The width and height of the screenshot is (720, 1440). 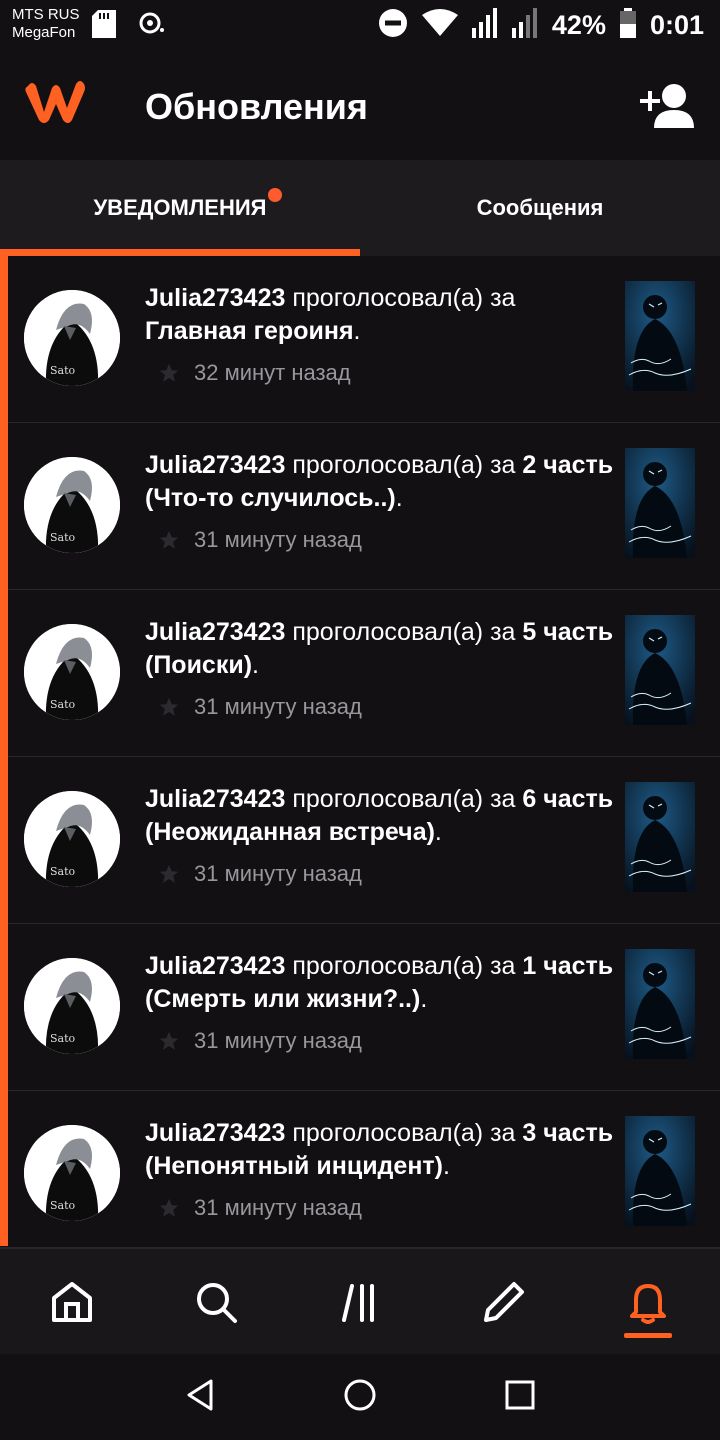 I want to click on tab-messages: Сообщения, so click(x=540, y=208).